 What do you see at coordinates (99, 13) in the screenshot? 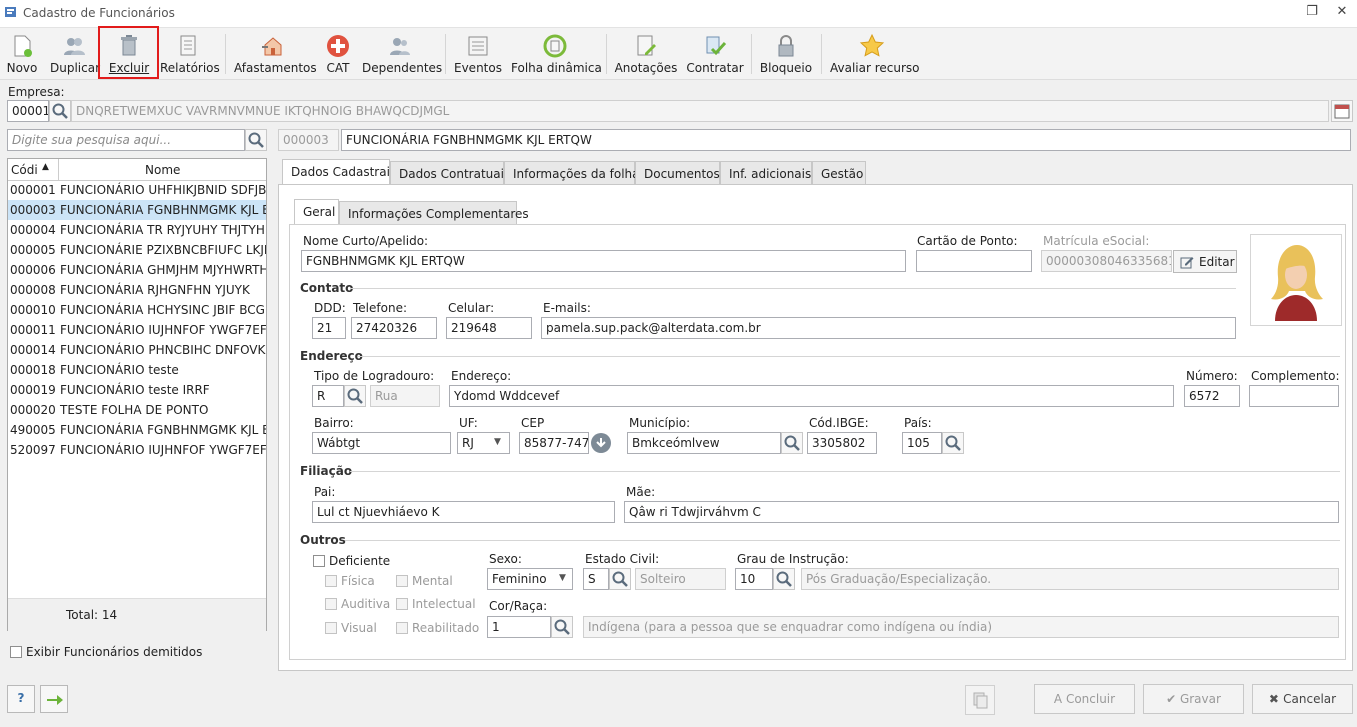
I see `window-title: Cadastro de Funcionários` at bounding box center [99, 13].